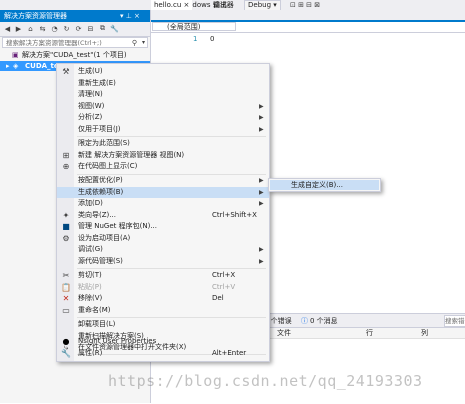 The width and height of the screenshot is (465, 404). I want to click on collapse-all-icon: ⊟, so click(90, 28).